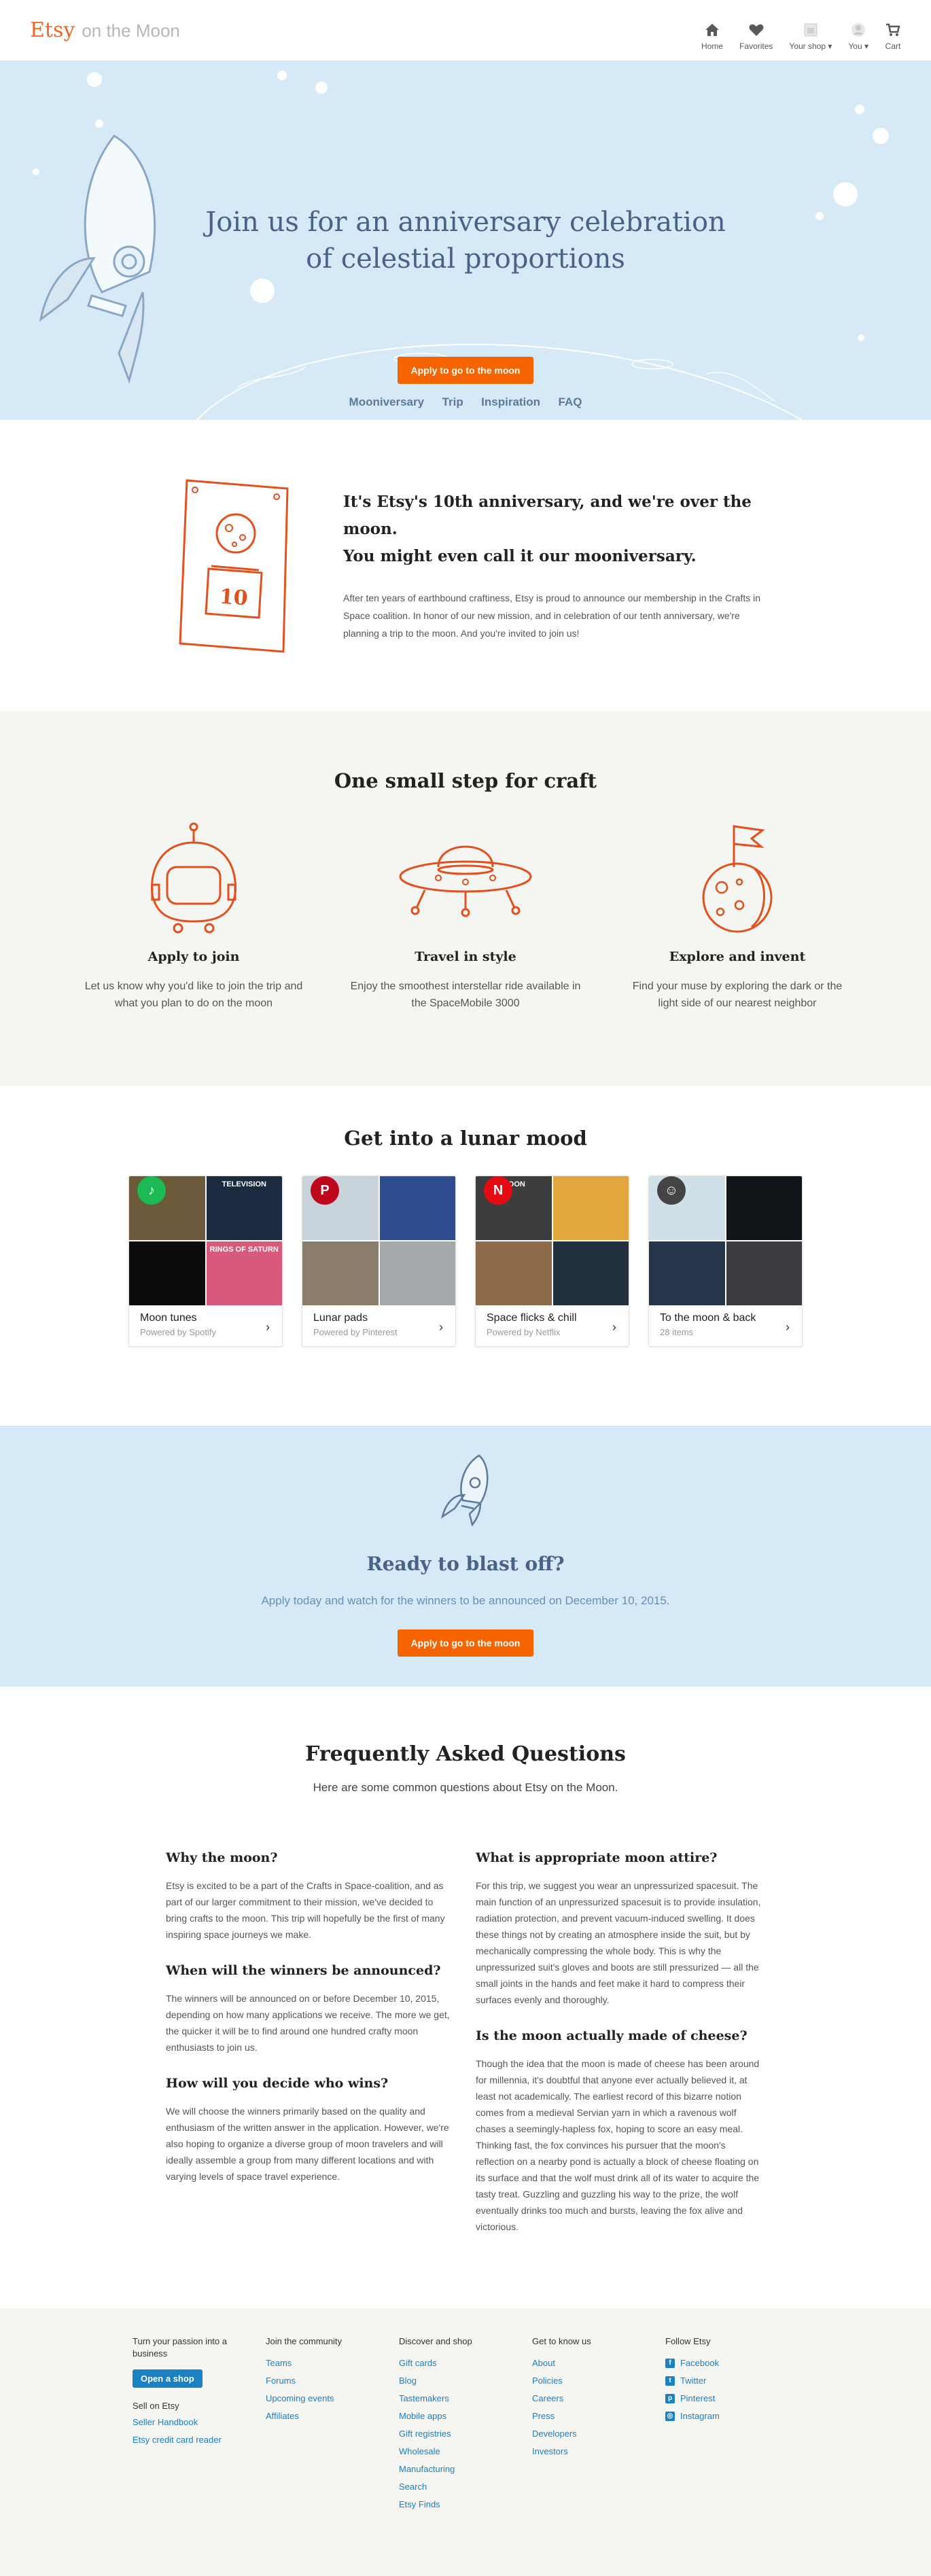 This screenshot has height=2576, width=931. I want to click on card-title: Lunar pads, so click(340, 1318).